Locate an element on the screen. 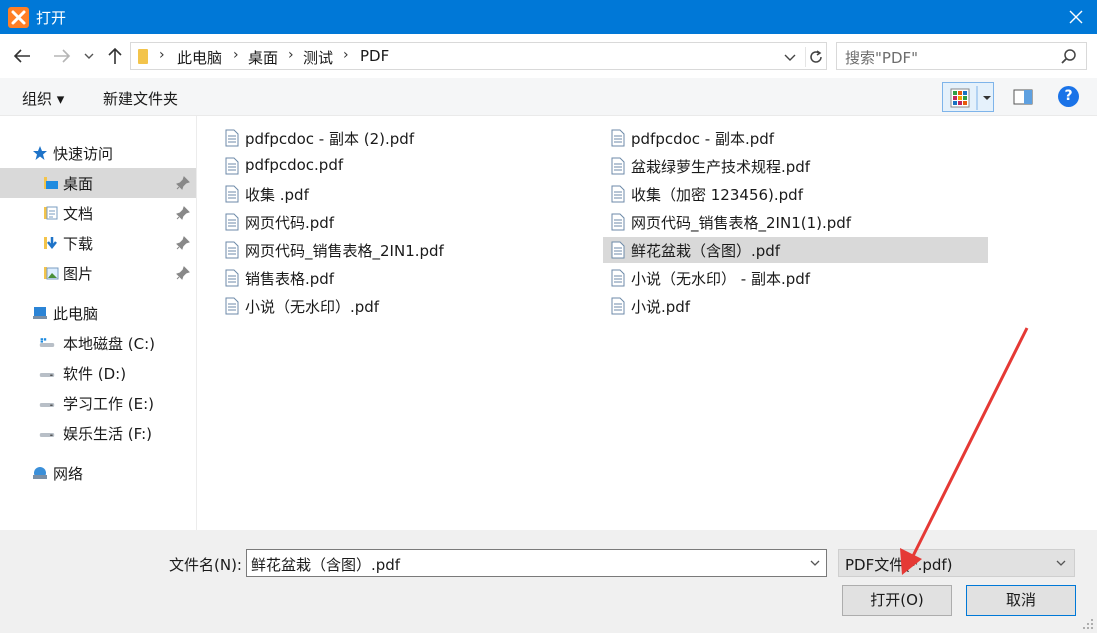 This screenshot has height=633, width=1097. file-item: 小说（无水印） - 副本.pdf is located at coordinates (797, 278).